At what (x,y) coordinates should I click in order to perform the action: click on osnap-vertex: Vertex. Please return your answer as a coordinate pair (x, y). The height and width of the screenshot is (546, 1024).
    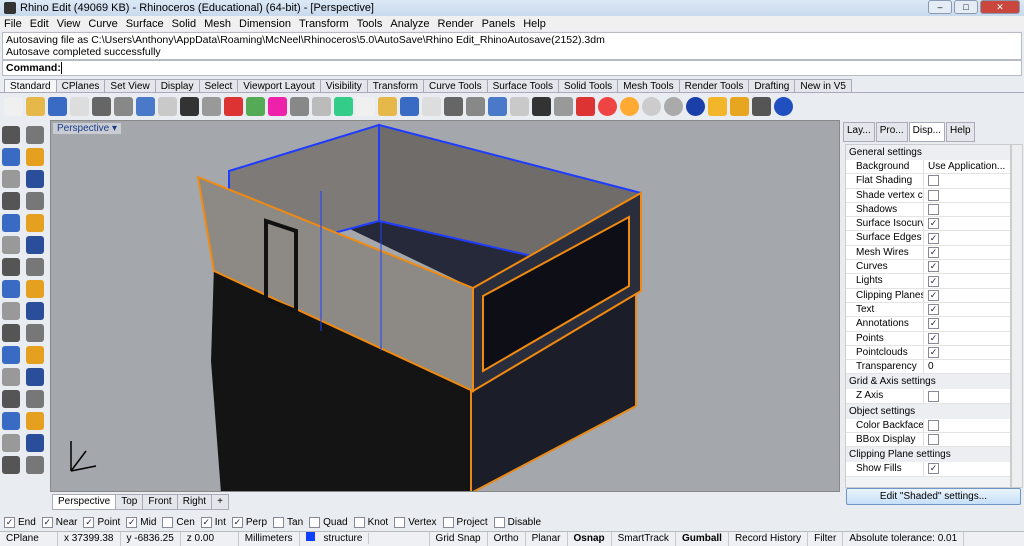
    Looking at the image, I should click on (415, 522).